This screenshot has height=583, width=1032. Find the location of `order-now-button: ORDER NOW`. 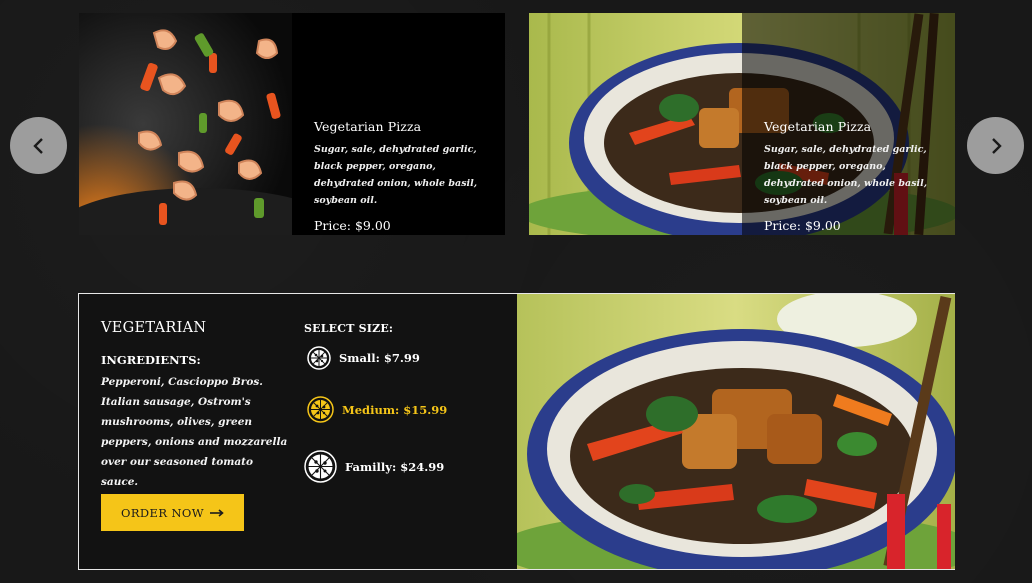

order-now-button: ORDER NOW is located at coordinates (172, 512).